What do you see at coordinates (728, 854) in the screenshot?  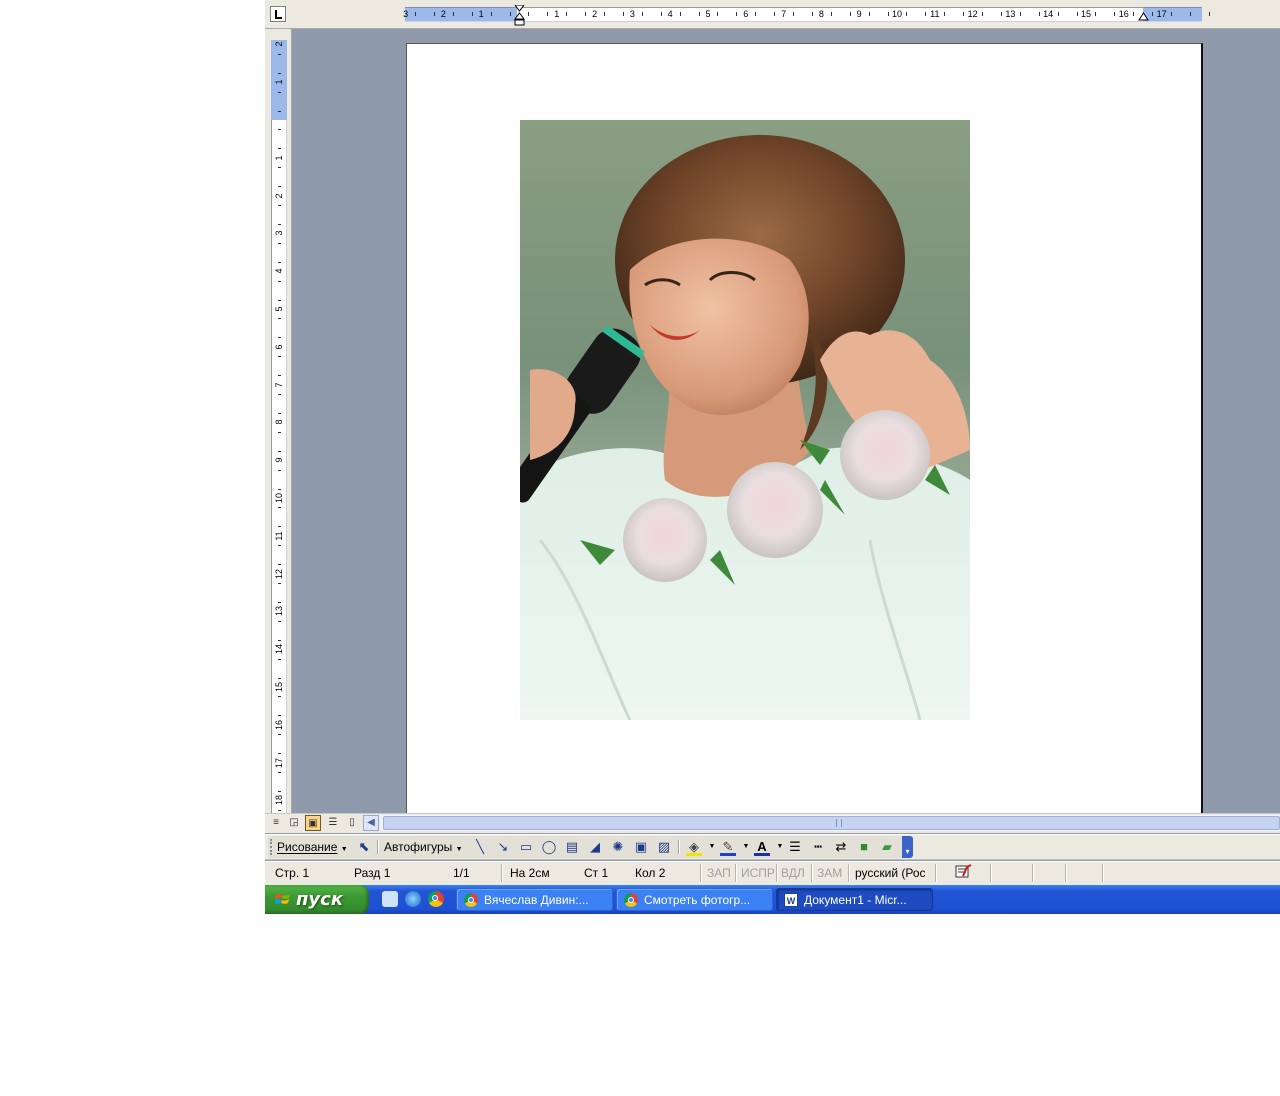 I see `line-color-swatch` at bounding box center [728, 854].